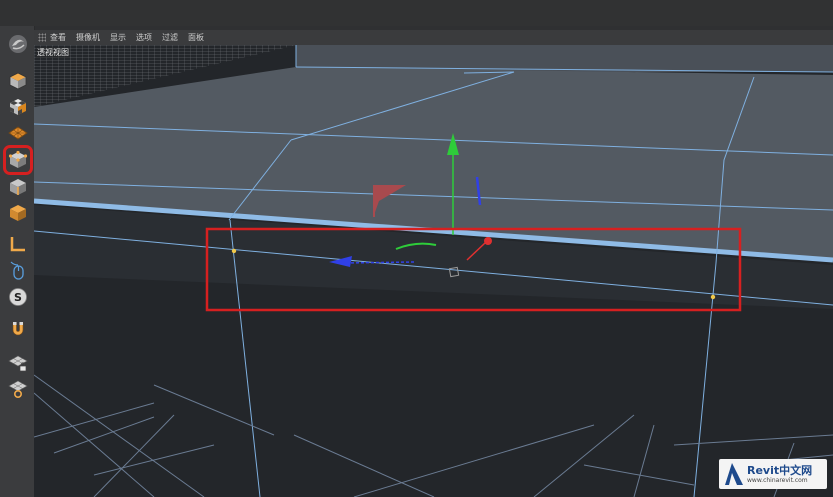 The image size is (833, 497). What do you see at coordinates (780, 470) in the screenshot?
I see `watermark-brand: Revit中文网` at bounding box center [780, 470].